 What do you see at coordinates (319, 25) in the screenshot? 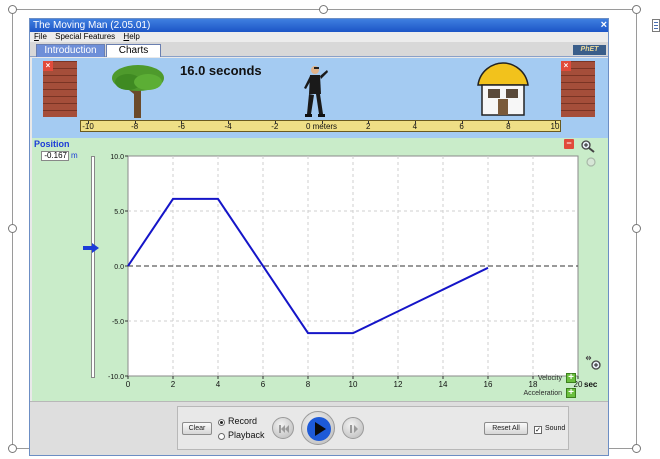
I see `title-bar: The Moving Man (2.05.01) ×` at bounding box center [319, 25].